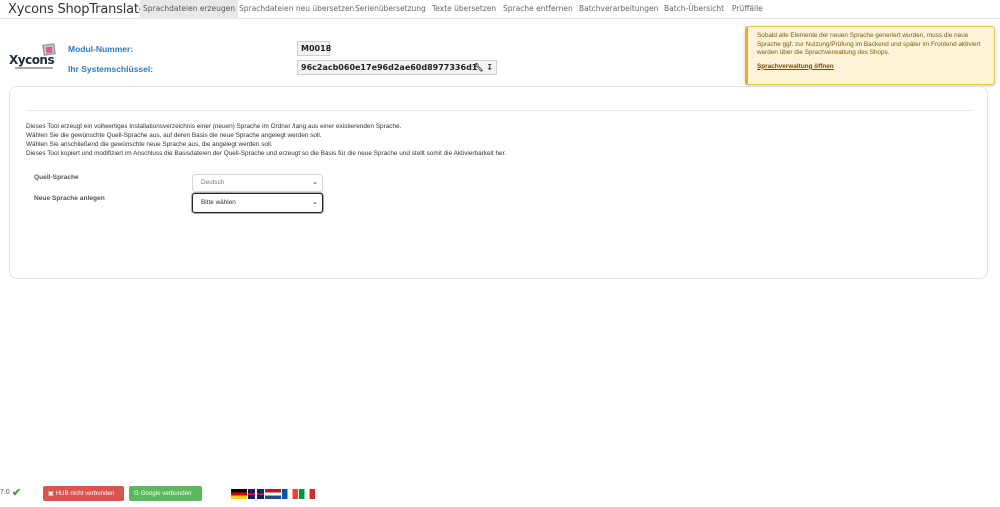  I want to click on google-status-button: G Google verbunden, so click(165, 493).